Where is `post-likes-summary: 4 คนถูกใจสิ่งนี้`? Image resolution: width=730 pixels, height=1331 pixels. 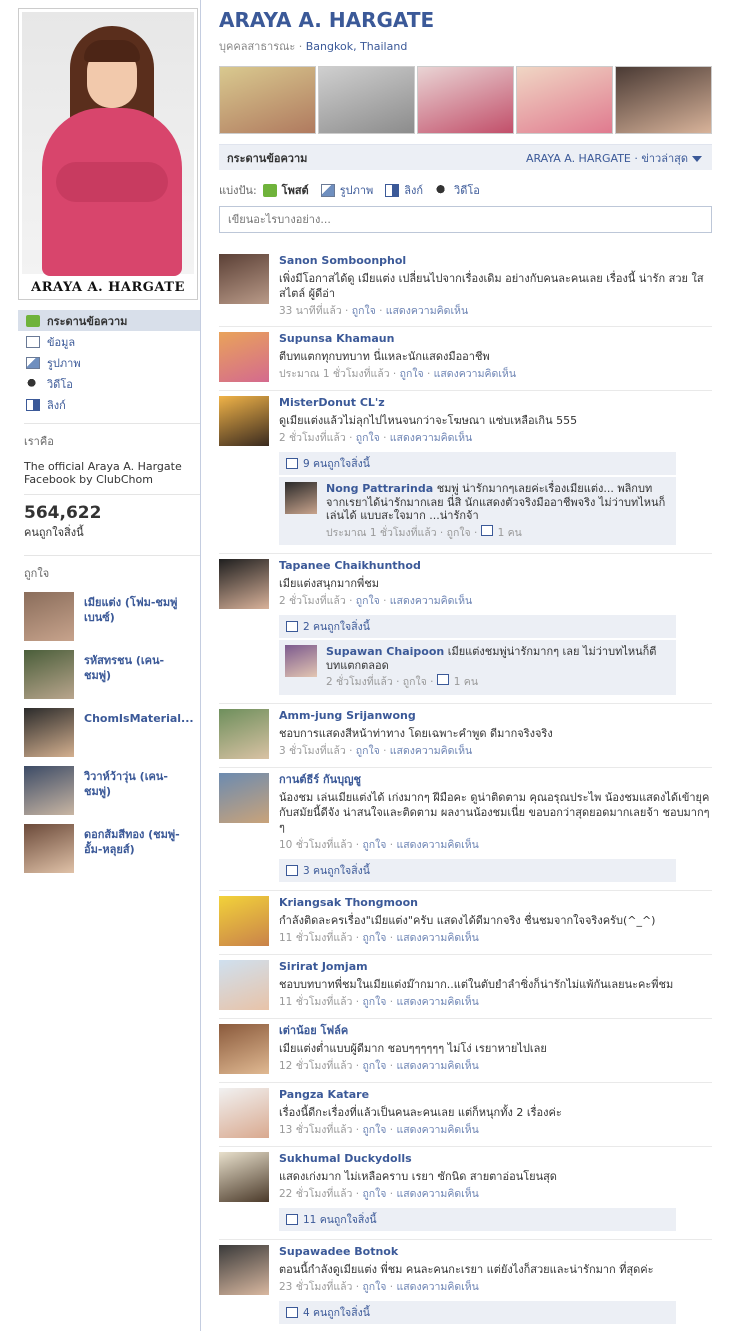
post-likes-summary: 4 คนถูกใจสิ่งนี้ is located at coordinates (477, 1312).